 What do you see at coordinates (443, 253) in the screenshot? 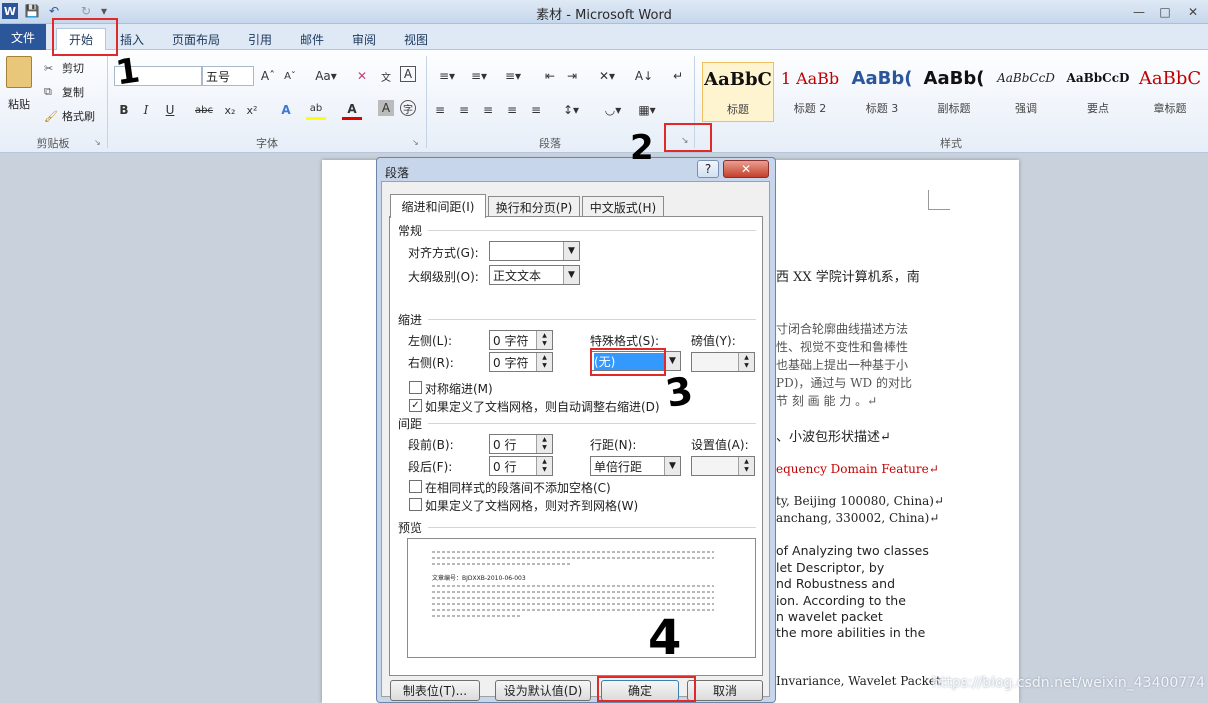
I see `alignment-label: 对齐方式(G):` at bounding box center [443, 253].